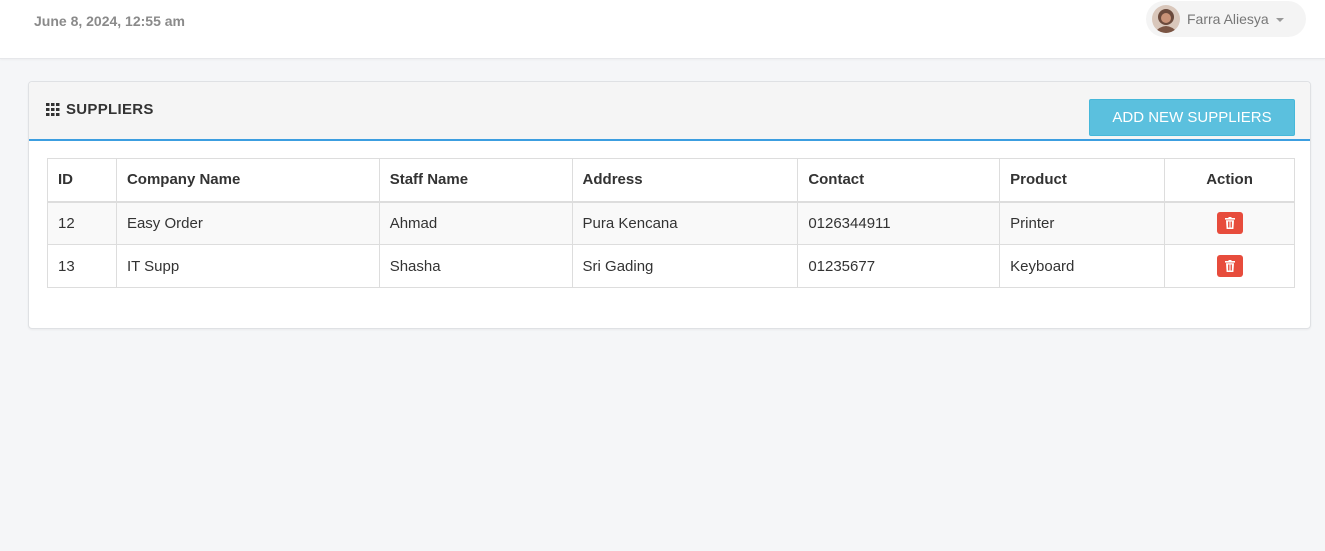 This screenshot has width=1325, height=551. I want to click on add-new-suppliers-button: ADD NEW SUPPLIERS, so click(1192, 117).